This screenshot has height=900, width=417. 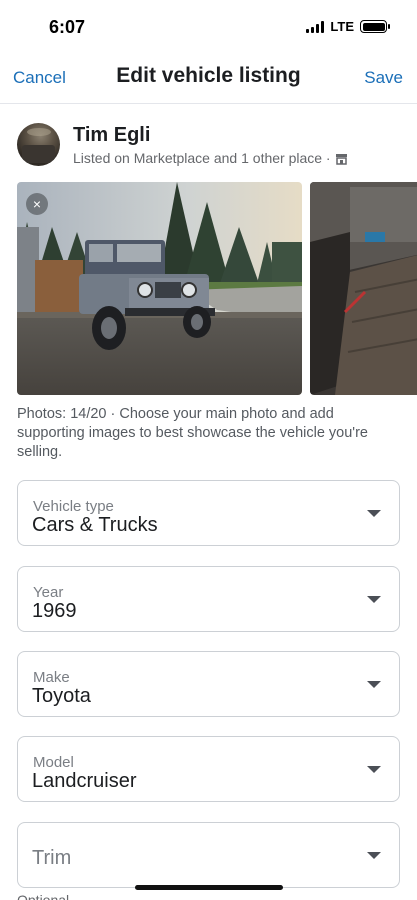 I want to click on field-value: 1969, so click(x=54, y=611).